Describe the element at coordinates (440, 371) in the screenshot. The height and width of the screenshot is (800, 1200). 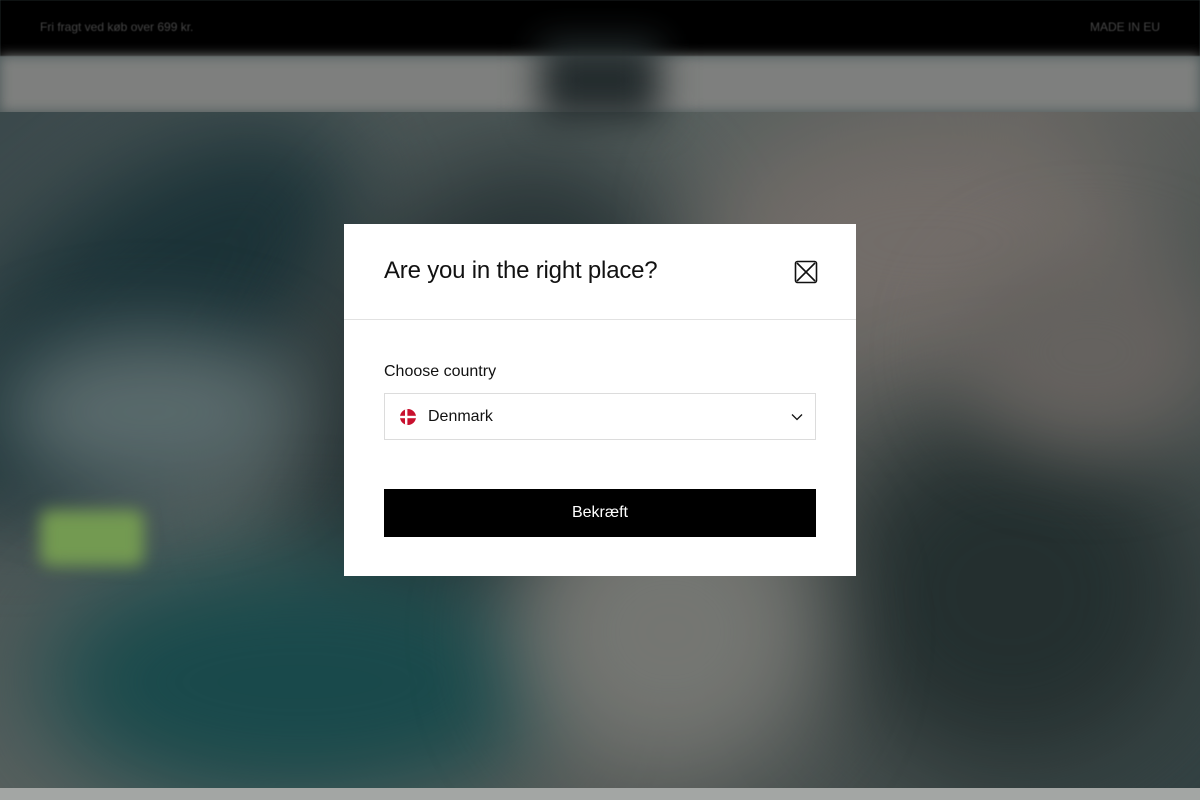
I see `choose-country-label: Choose country` at that location.